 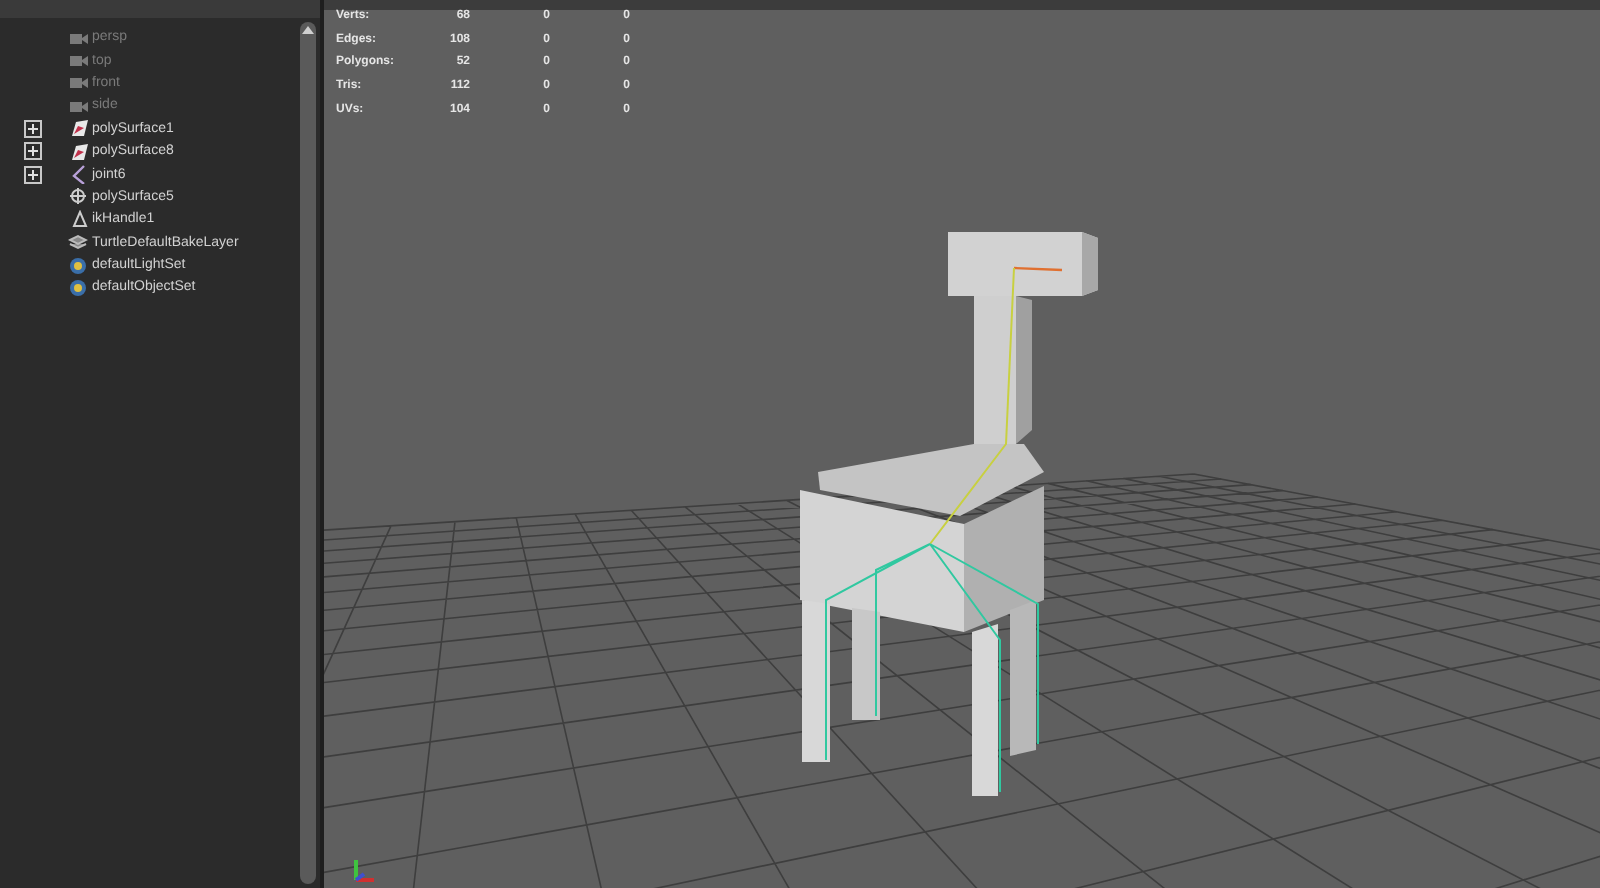 What do you see at coordinates (78, 242) in the screenshot?
I see `layer-icon` at bounding box center [78, 242].